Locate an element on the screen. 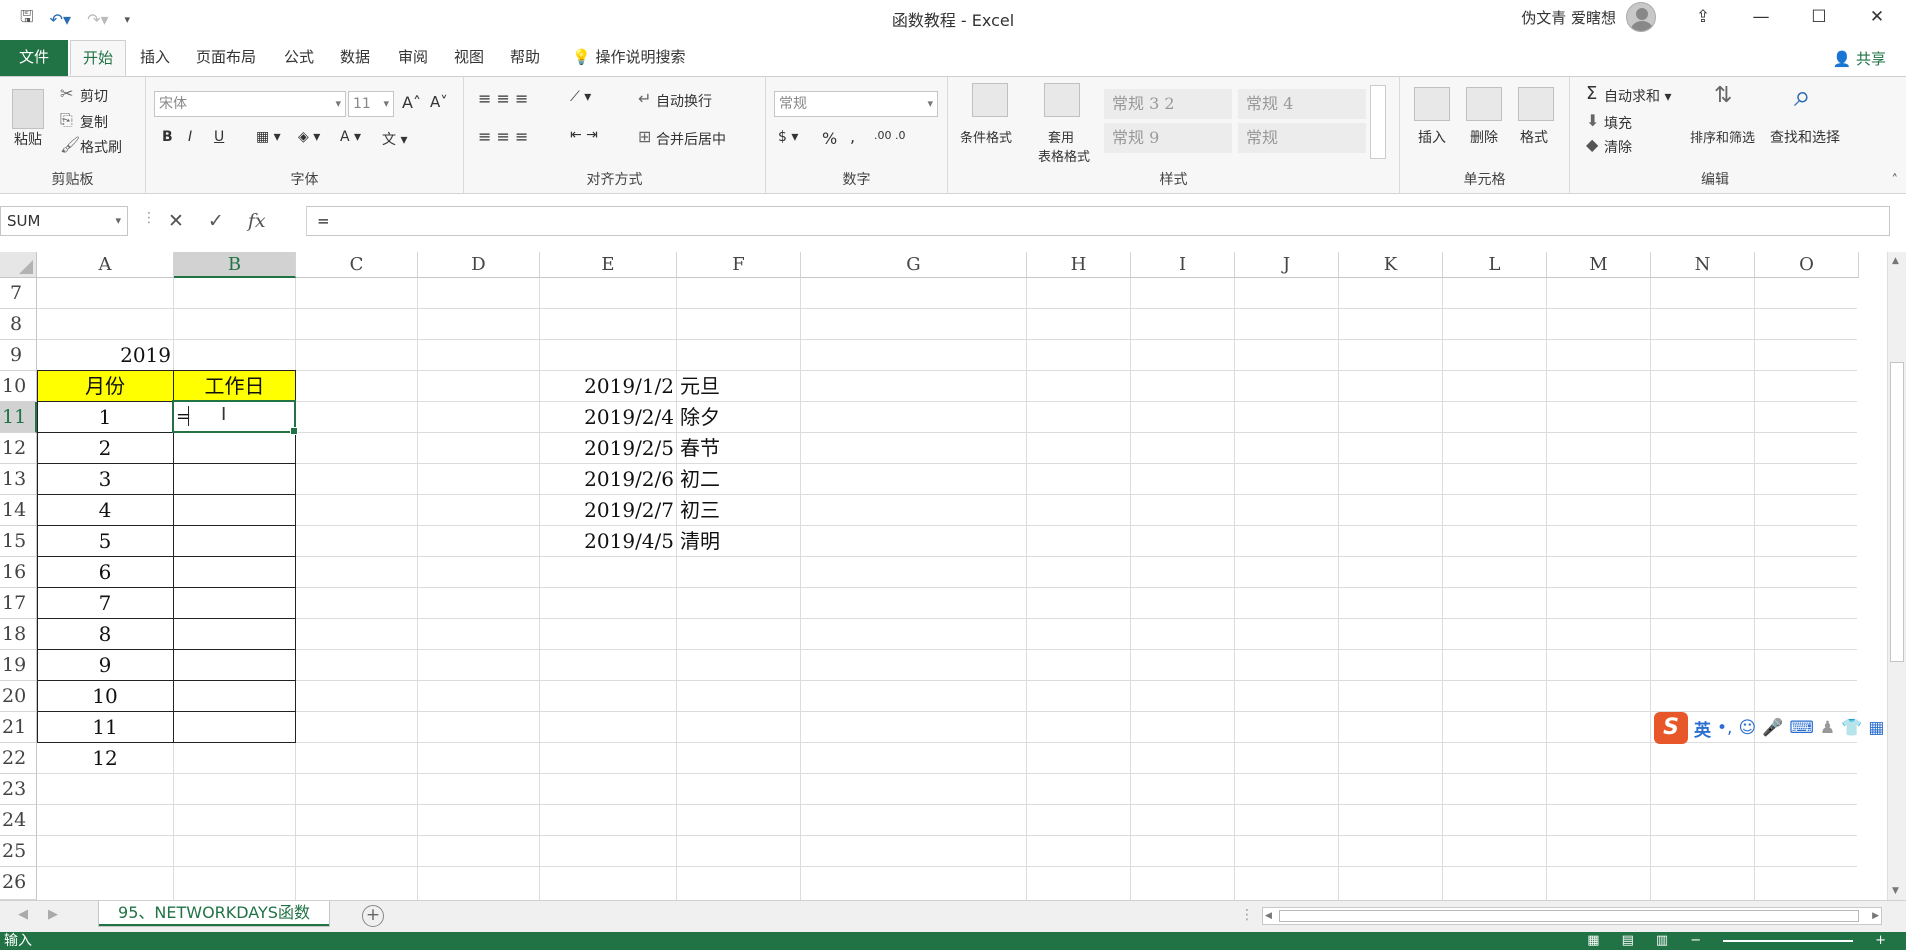 This screenshot has height=950, width=1906. tab-review: 审阅 is located at coordinates (413, 58).